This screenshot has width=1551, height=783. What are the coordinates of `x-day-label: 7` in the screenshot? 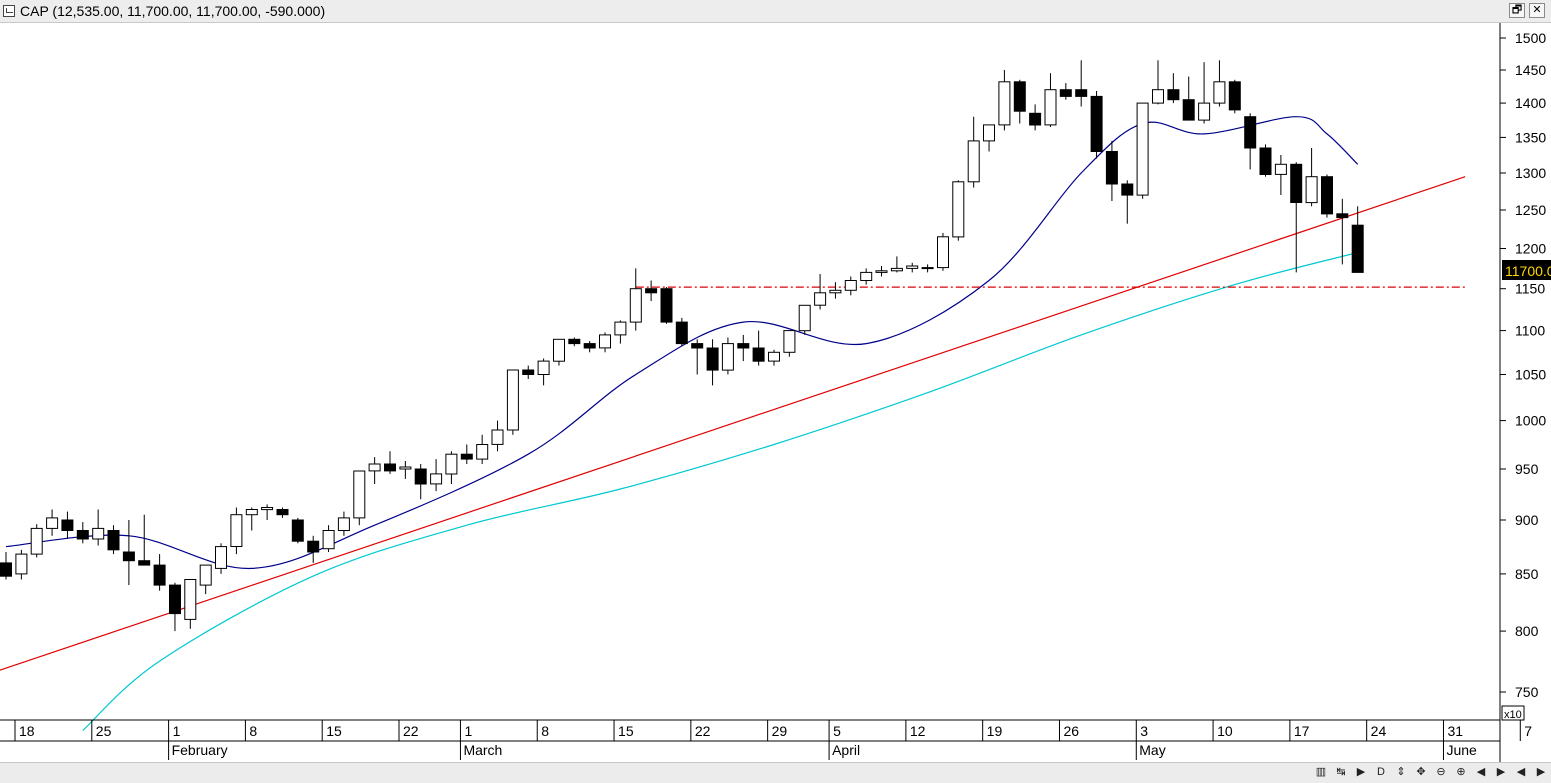 It's located at (1528, 731).